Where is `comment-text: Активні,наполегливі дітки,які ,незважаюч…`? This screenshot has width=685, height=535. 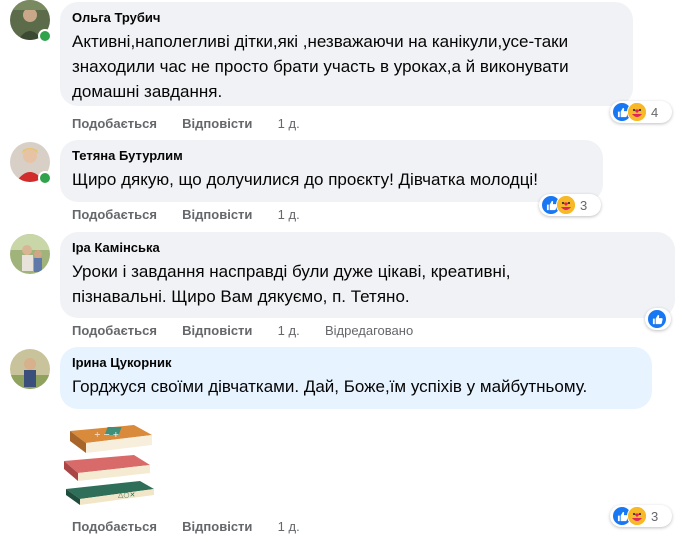
comment-text: Активні,наполегливі дітки,які ,незважаюч… is located at coordinates (346, 66).